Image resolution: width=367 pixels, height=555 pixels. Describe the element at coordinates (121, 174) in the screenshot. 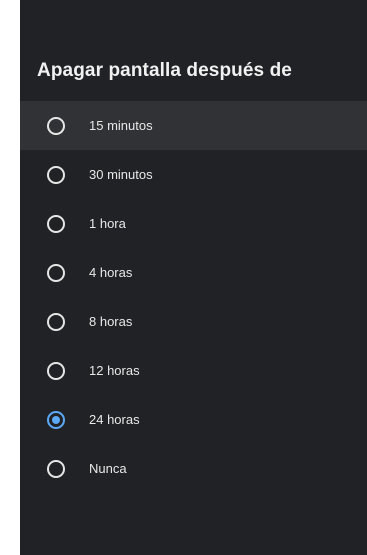

I see `option-label: 30 minutos` at that location.